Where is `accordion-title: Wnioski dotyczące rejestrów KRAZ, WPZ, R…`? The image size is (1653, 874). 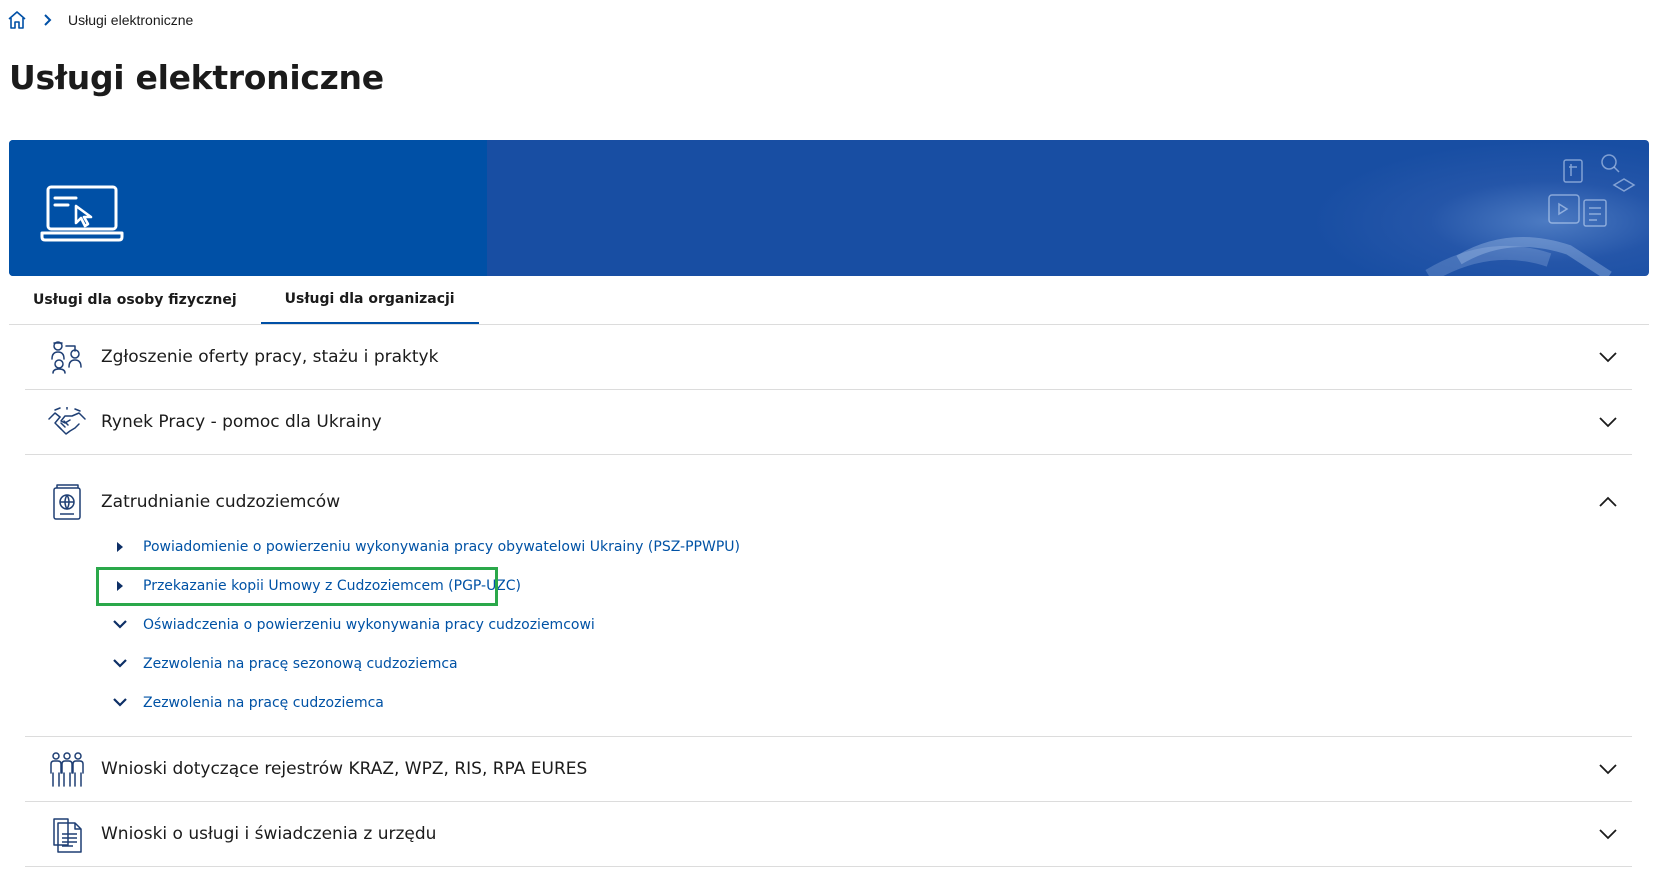
accordion-title: Wnioski dotyczące rejestrów KRAZ, WPZ, R… is located at coordinates (344, 769).